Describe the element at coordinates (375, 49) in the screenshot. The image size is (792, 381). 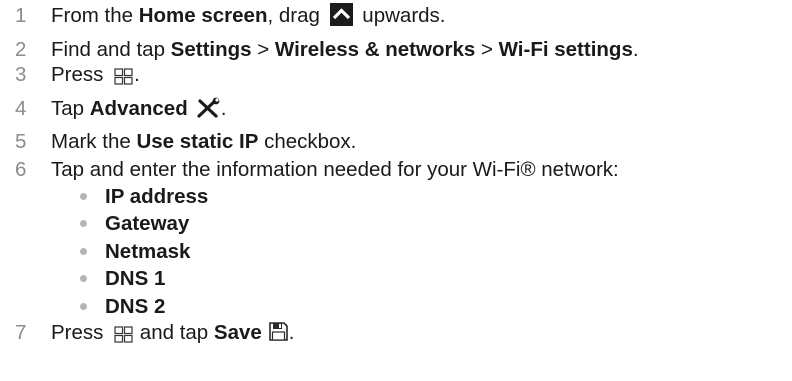
I see `wireless-networks-term: Wireless & networks` at that location.